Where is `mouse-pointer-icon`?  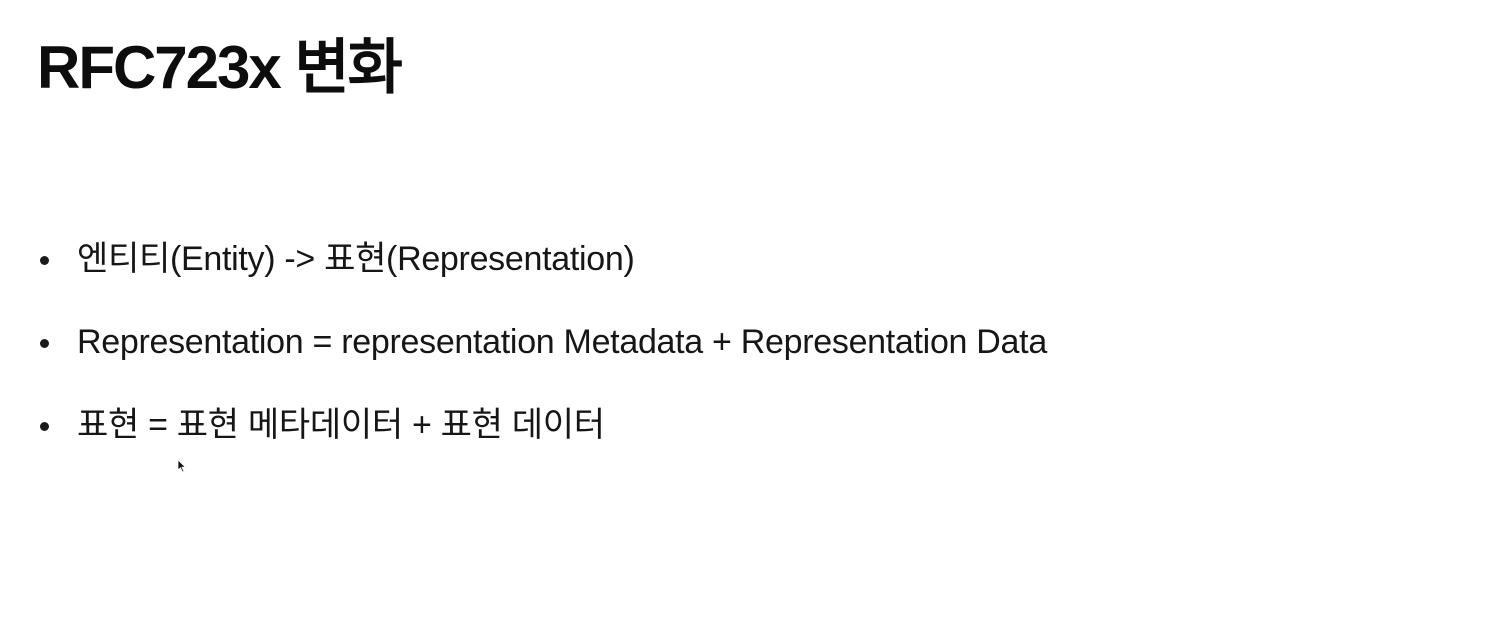
mouse-pointer-icon is located at coordinates (182, 466).